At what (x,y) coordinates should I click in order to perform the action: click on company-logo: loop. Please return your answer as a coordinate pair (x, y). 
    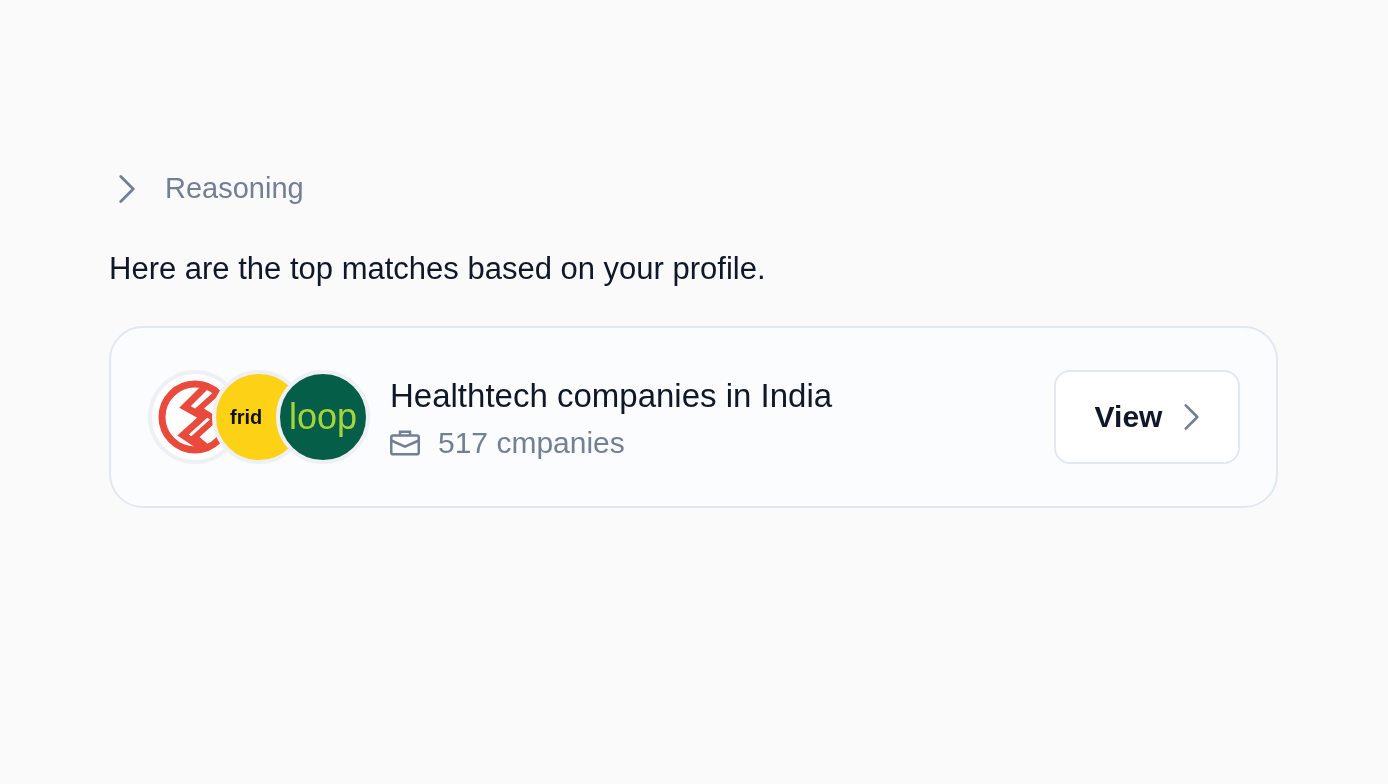
    Looking at the image, I should click on (323, 417).